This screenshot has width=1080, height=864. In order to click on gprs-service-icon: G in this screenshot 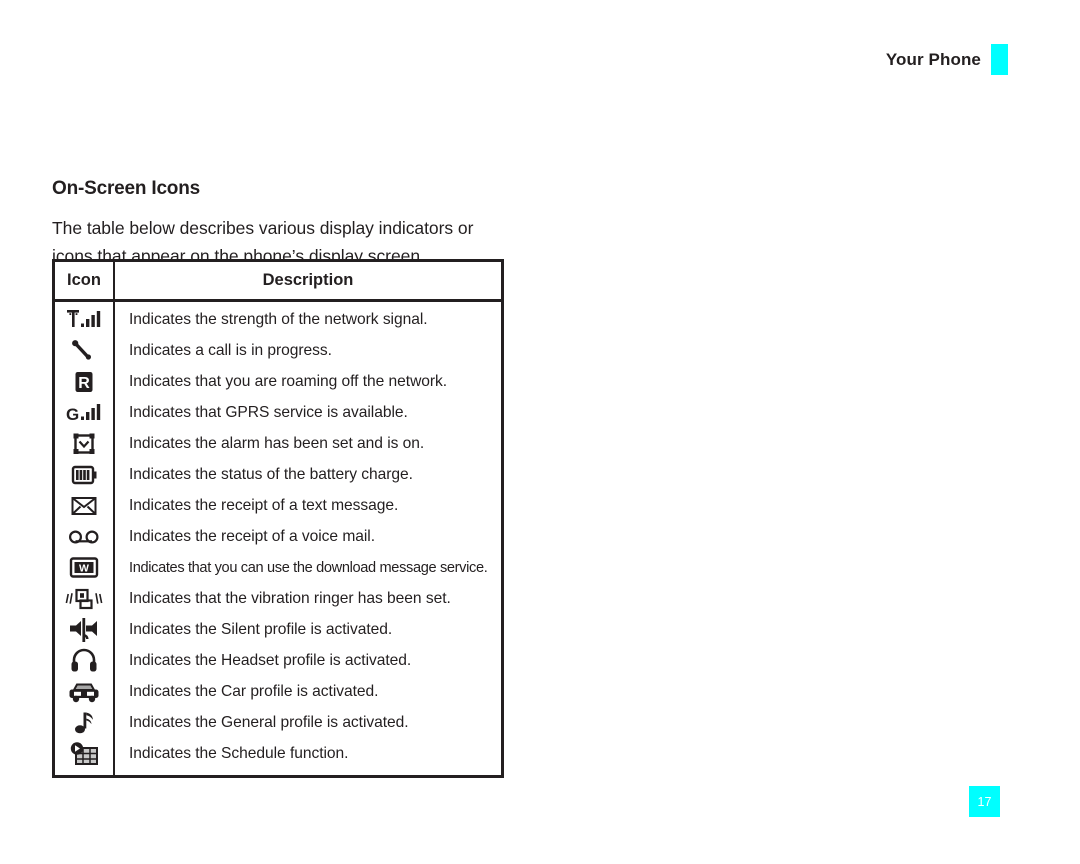, I will do `click(84, 413)`.